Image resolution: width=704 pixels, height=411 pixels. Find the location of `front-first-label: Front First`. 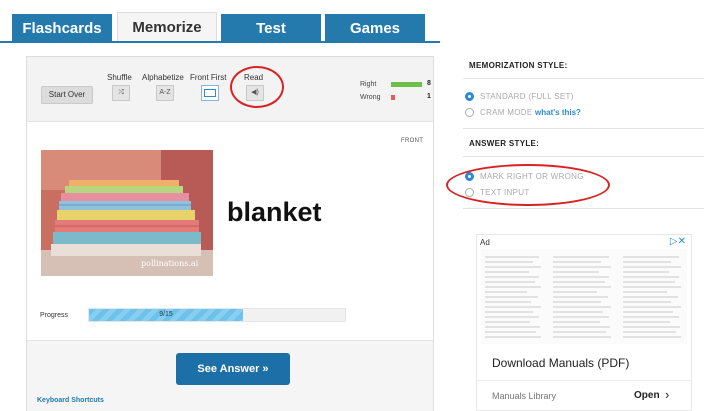

front-first-label: Front First is located at coordinates (208, 77).